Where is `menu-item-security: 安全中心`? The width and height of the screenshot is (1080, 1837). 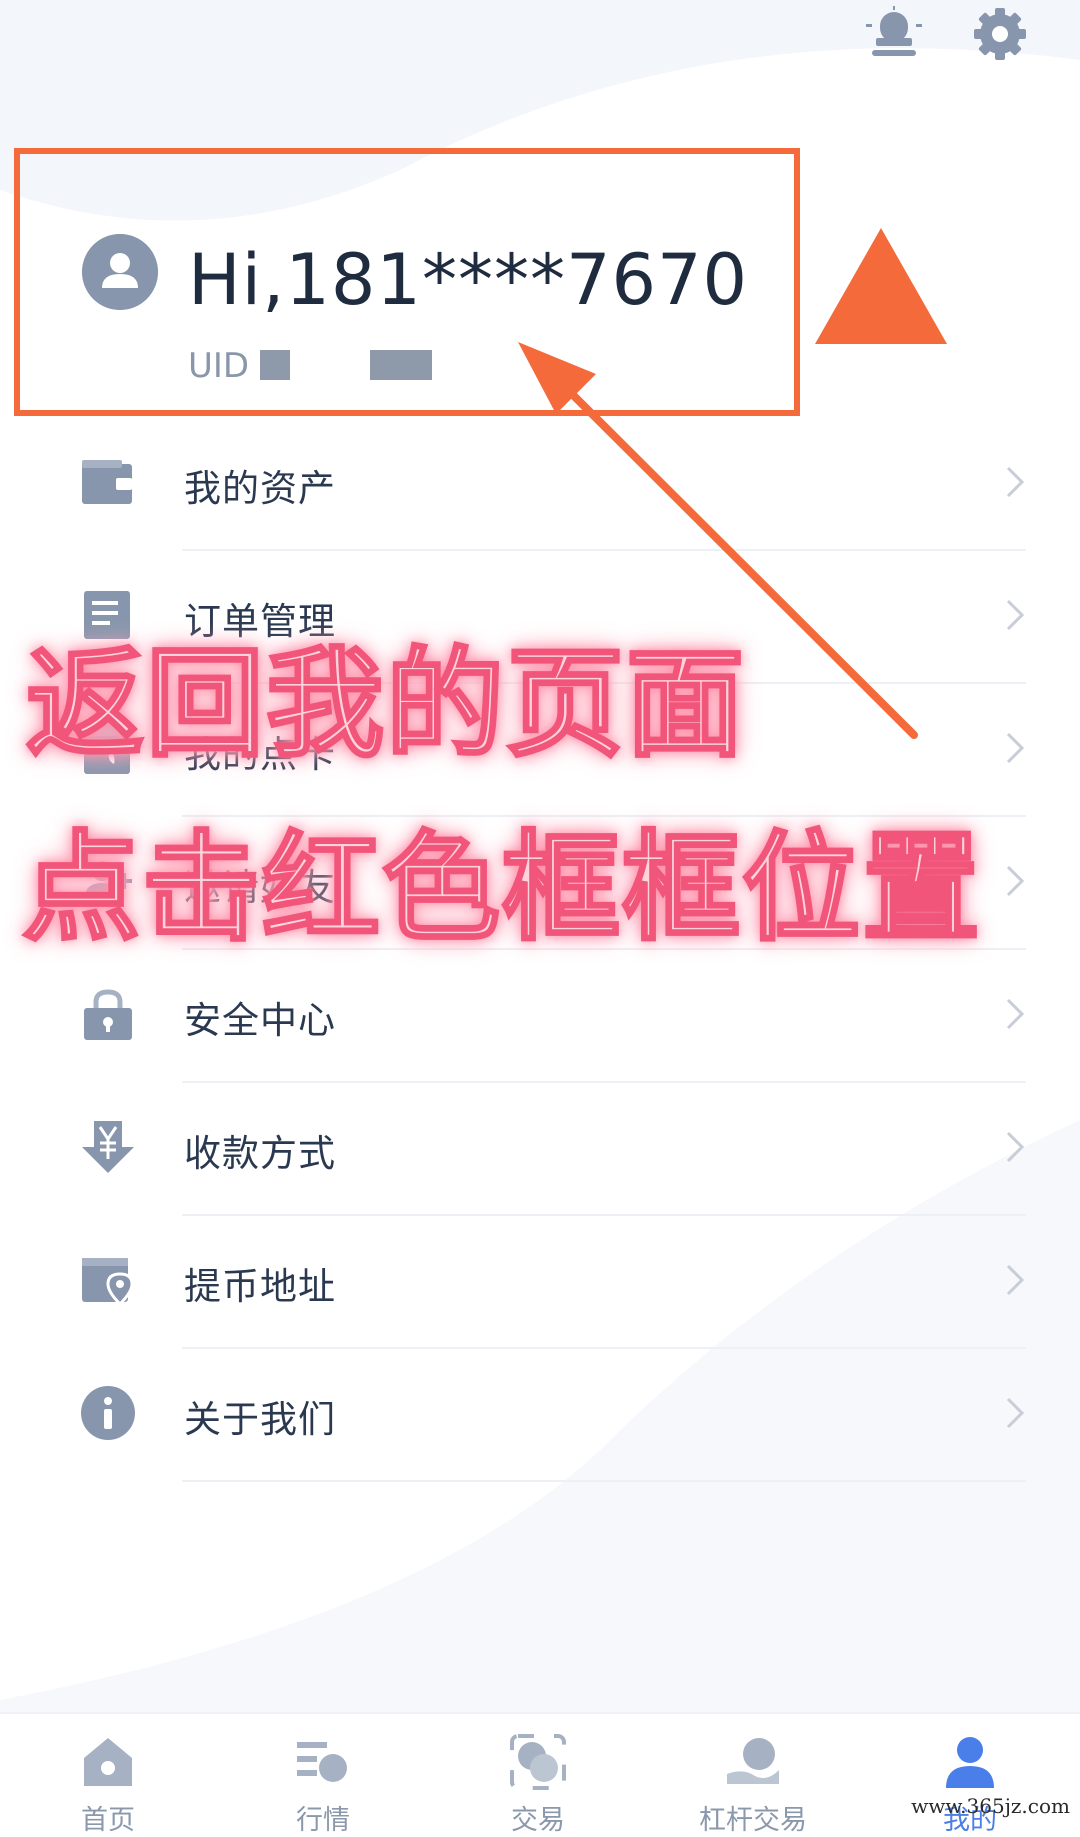 menu-item-security: 安全中心 is located at coordinates (540, 1016).